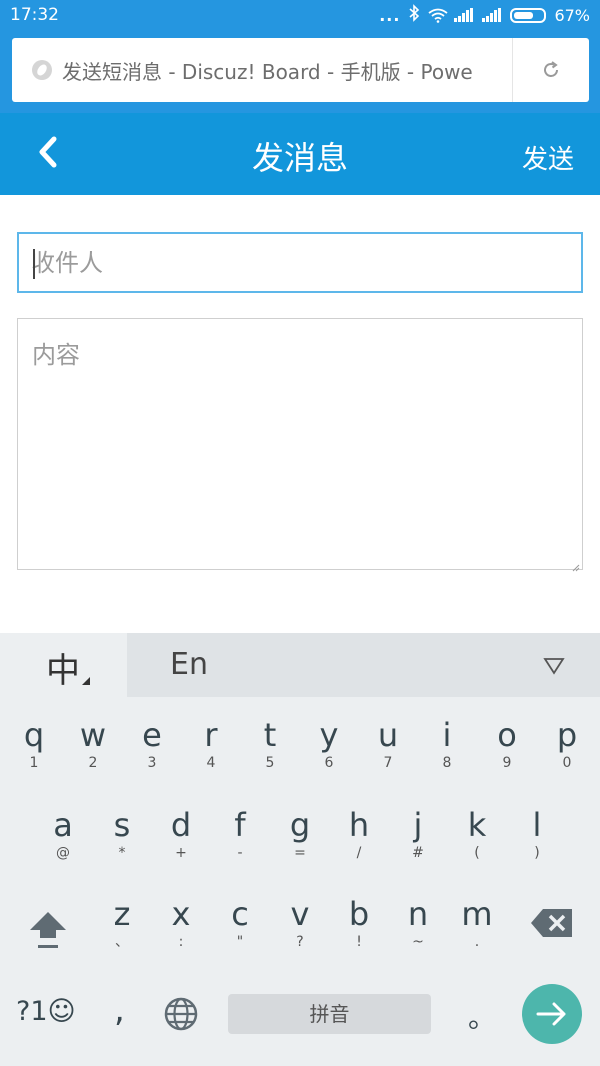 This screenshot has height=1066, width=600. Describe the element at coordinates (240, 825) in the screenshot. I see `key-letter: f` at that location.